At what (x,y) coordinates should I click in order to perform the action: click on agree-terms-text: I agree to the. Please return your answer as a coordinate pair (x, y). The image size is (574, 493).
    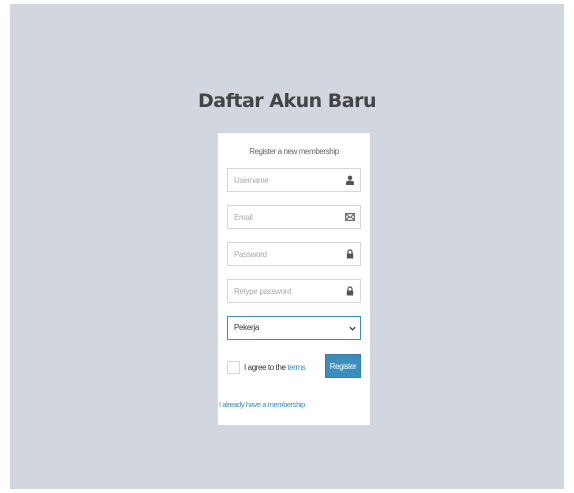
    Looking at the image, I should click on (266, 367).